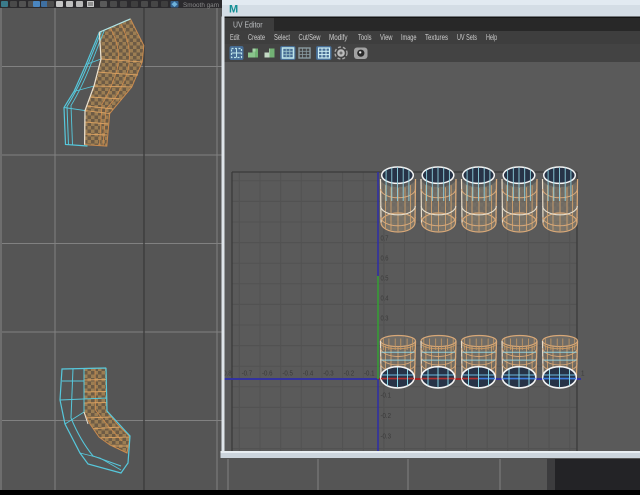 The image size is (640, 495). What do you see at coordinates (256, 37) in the screenshot?
I see `svg-text: Create` at bounding box center [256, 37].